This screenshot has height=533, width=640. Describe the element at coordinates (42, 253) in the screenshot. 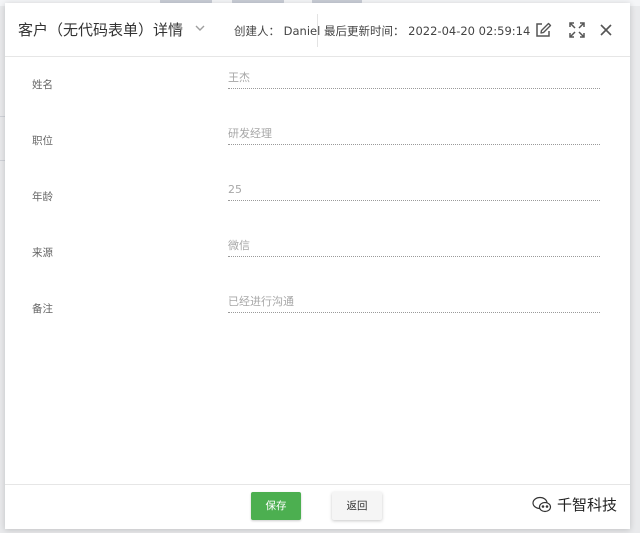

I see `field-label: 来源` at that location.